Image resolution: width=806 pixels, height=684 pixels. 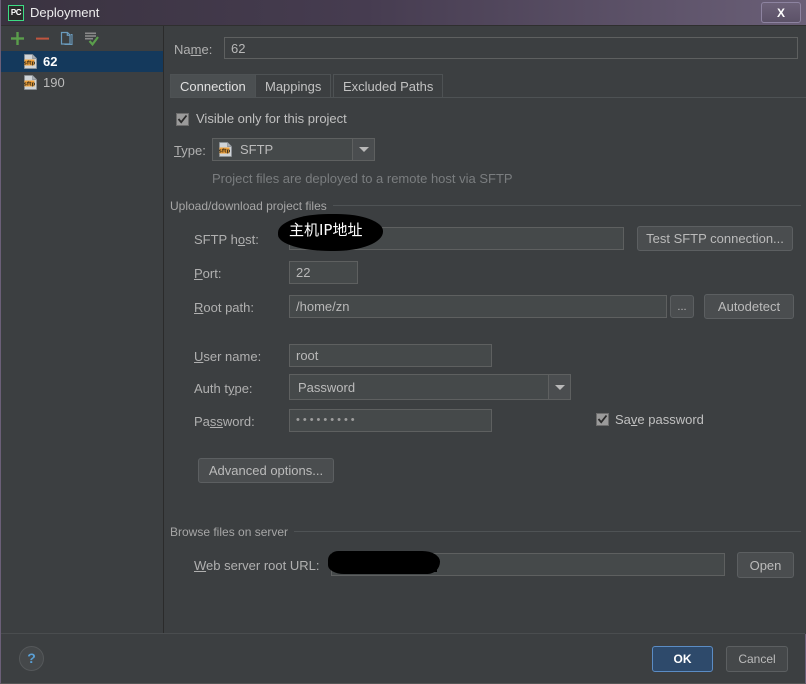 What do you see at coordinates (66, 38) in the screenshot?
I see `copy-icon` at bounding box center [66, 38].